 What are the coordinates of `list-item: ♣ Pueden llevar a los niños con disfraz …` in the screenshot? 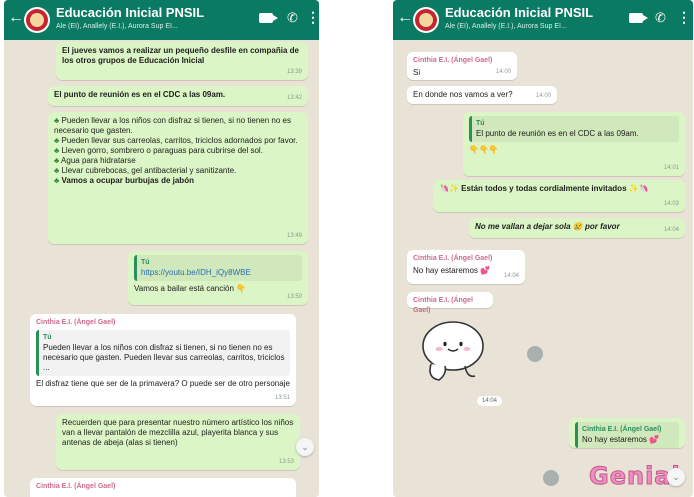 It's located at (172, 125).